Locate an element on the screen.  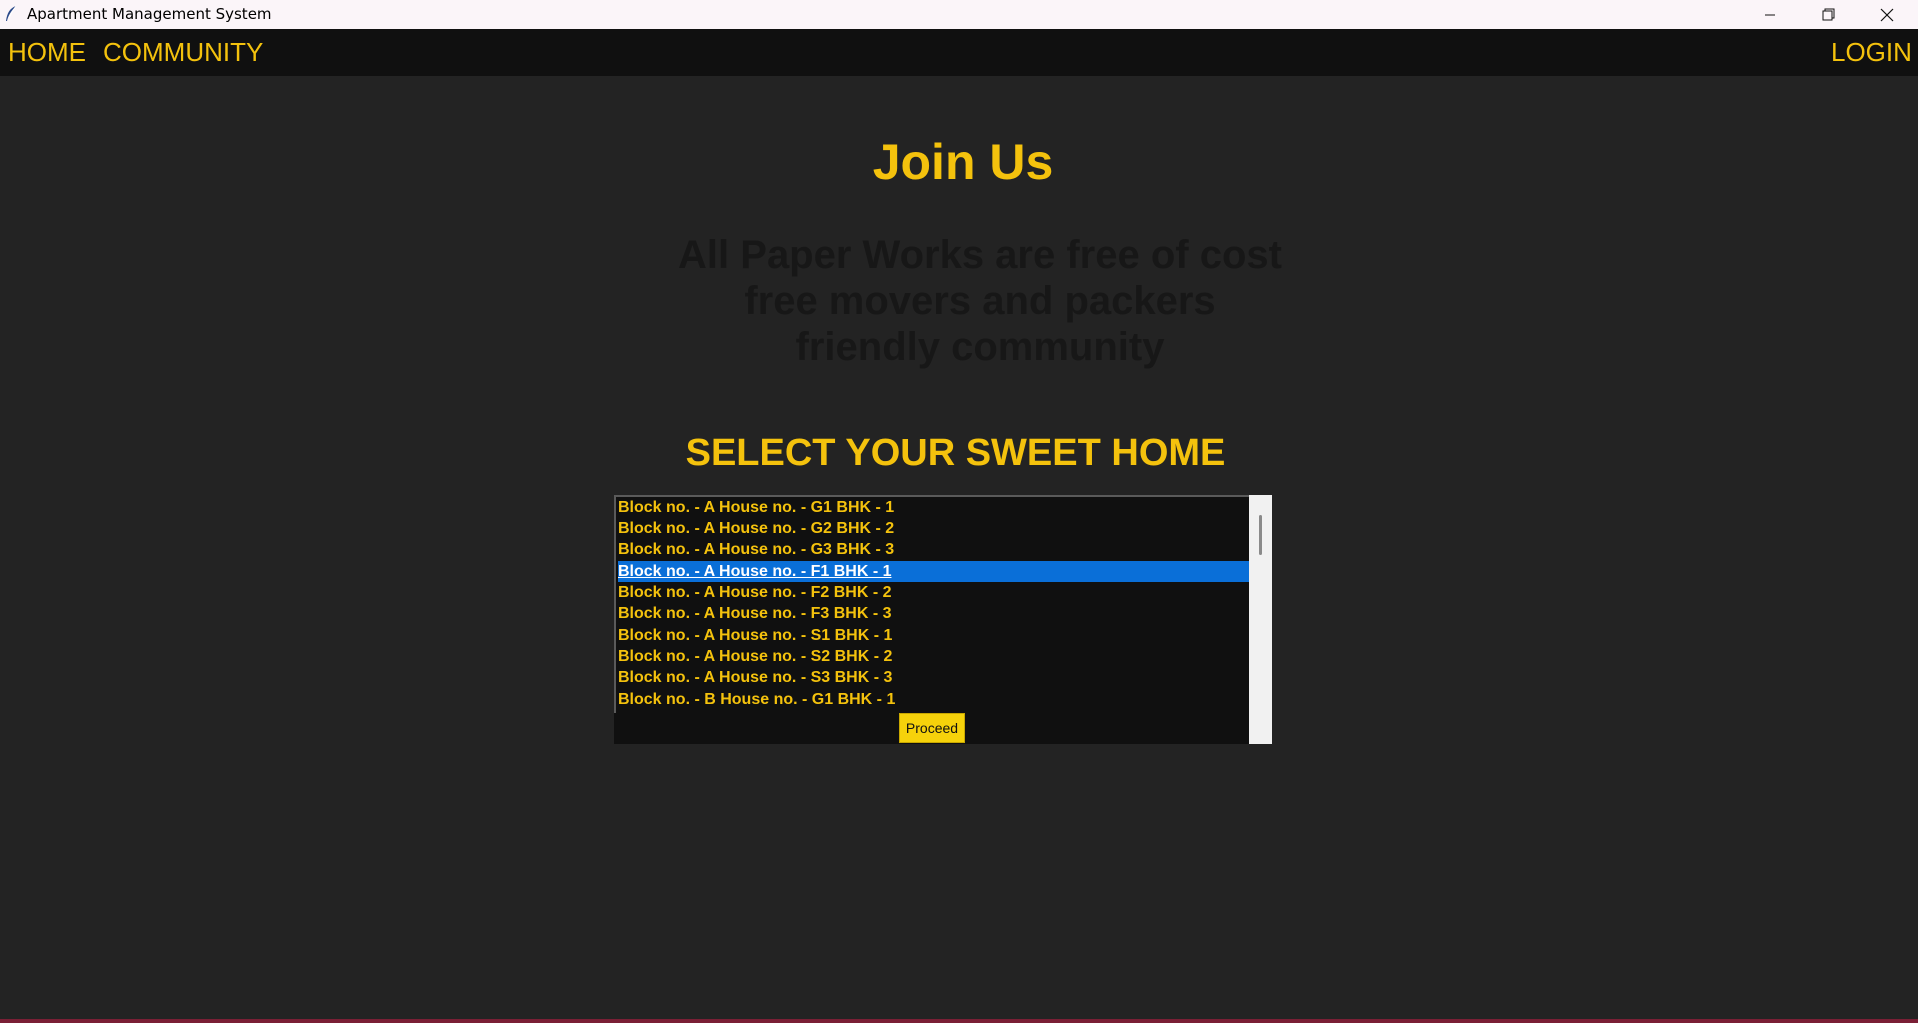
list-item: Block no. - A House no. - S1 BHK - 1 is located at coordinates (933, 635).